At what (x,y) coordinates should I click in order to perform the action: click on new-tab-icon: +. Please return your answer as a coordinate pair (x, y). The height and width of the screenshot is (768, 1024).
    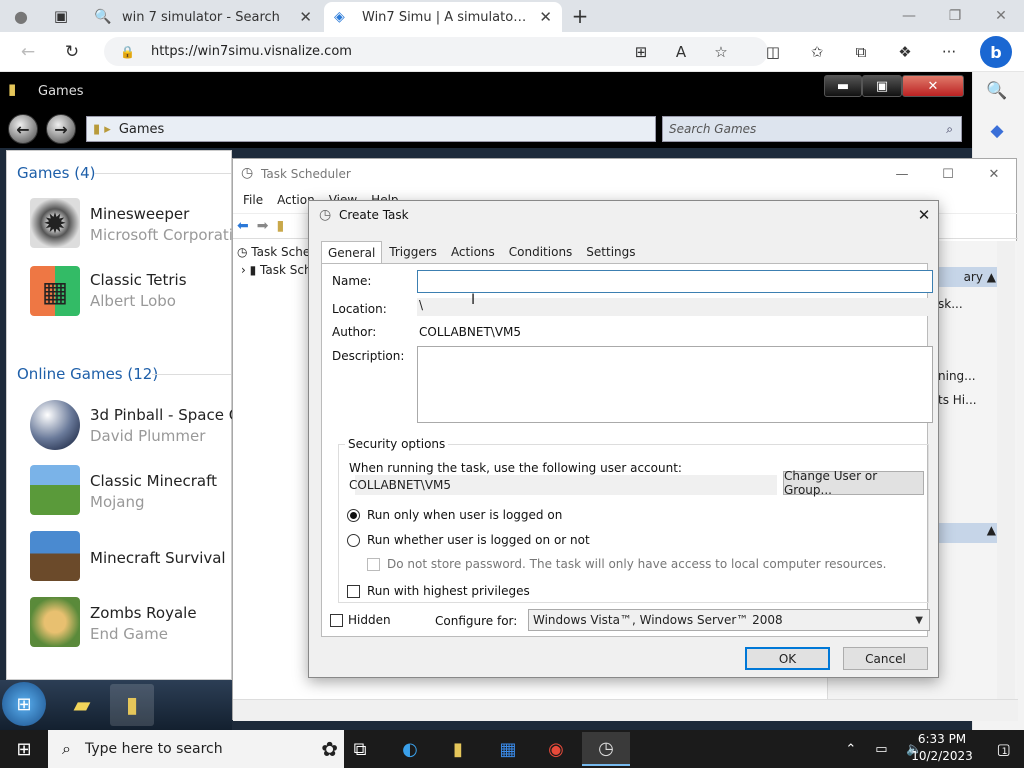
    Looking at the image, I should click on (580, 16).